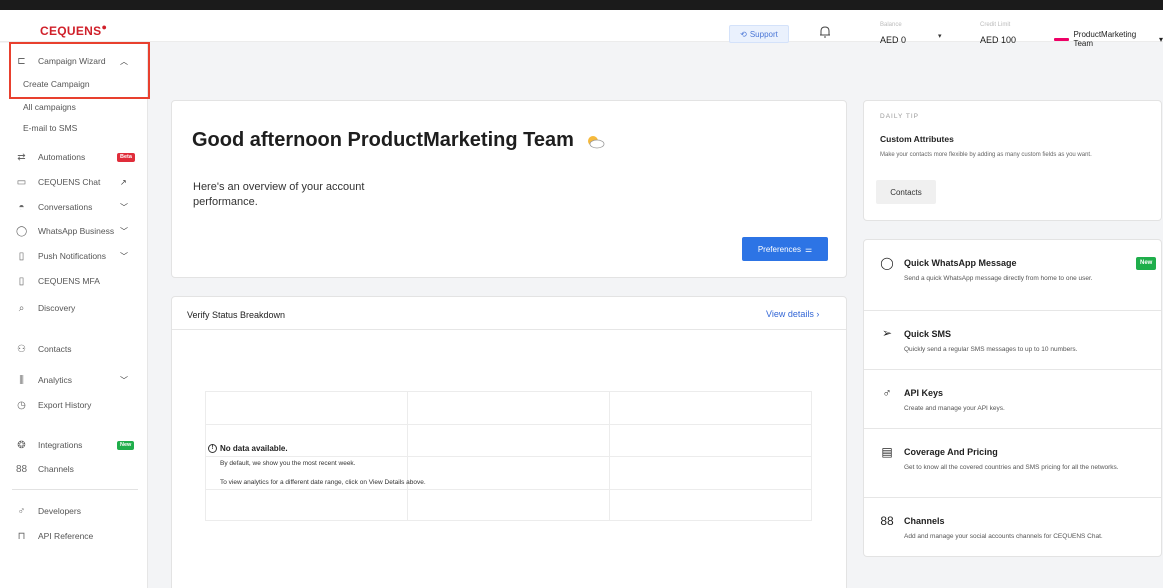 Image resolution: width=1163 pixels, height=588 pixels. I want to click on whatsapp-icon: ◯, so click(887, 263).